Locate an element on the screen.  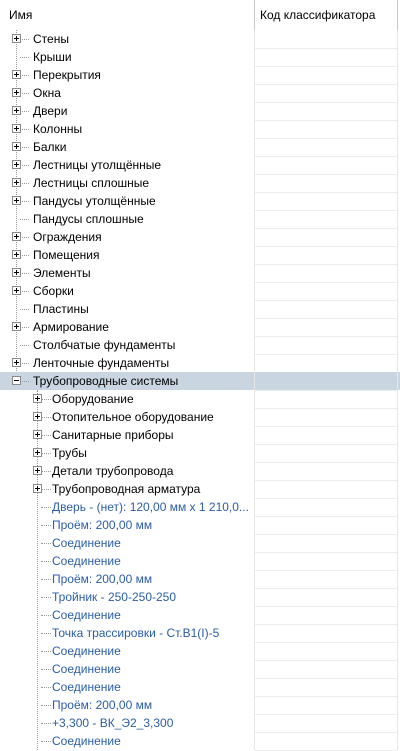
tree-row: Столбчатые фундаменты is located at coordinates (200, 345).